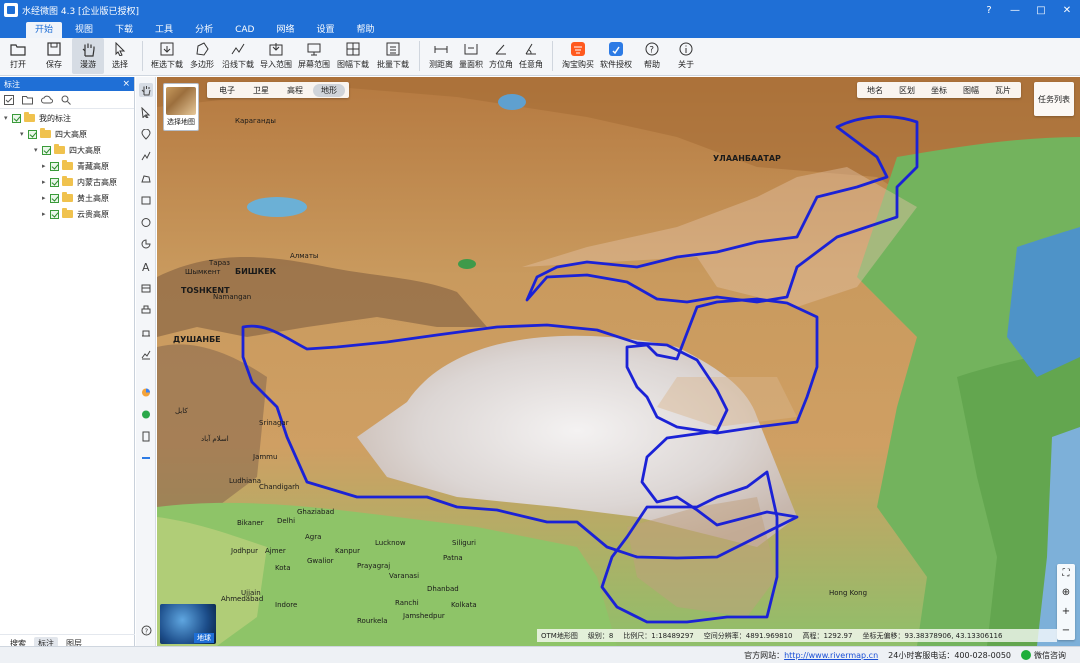  Describe the element at coordinates (54, 56) in the screenshot. I see `save-button: 保存` at that location.